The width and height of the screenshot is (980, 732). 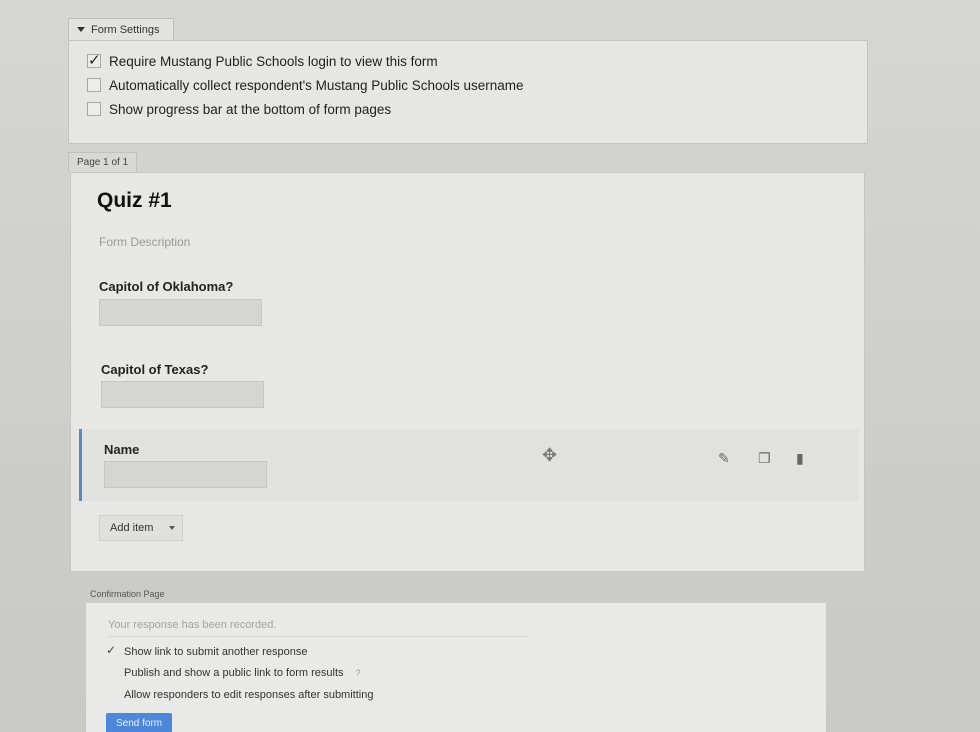 I want to click on selected-question-row: Name ✥ ✎ ❐ ▮, so click(x=469, y=465).